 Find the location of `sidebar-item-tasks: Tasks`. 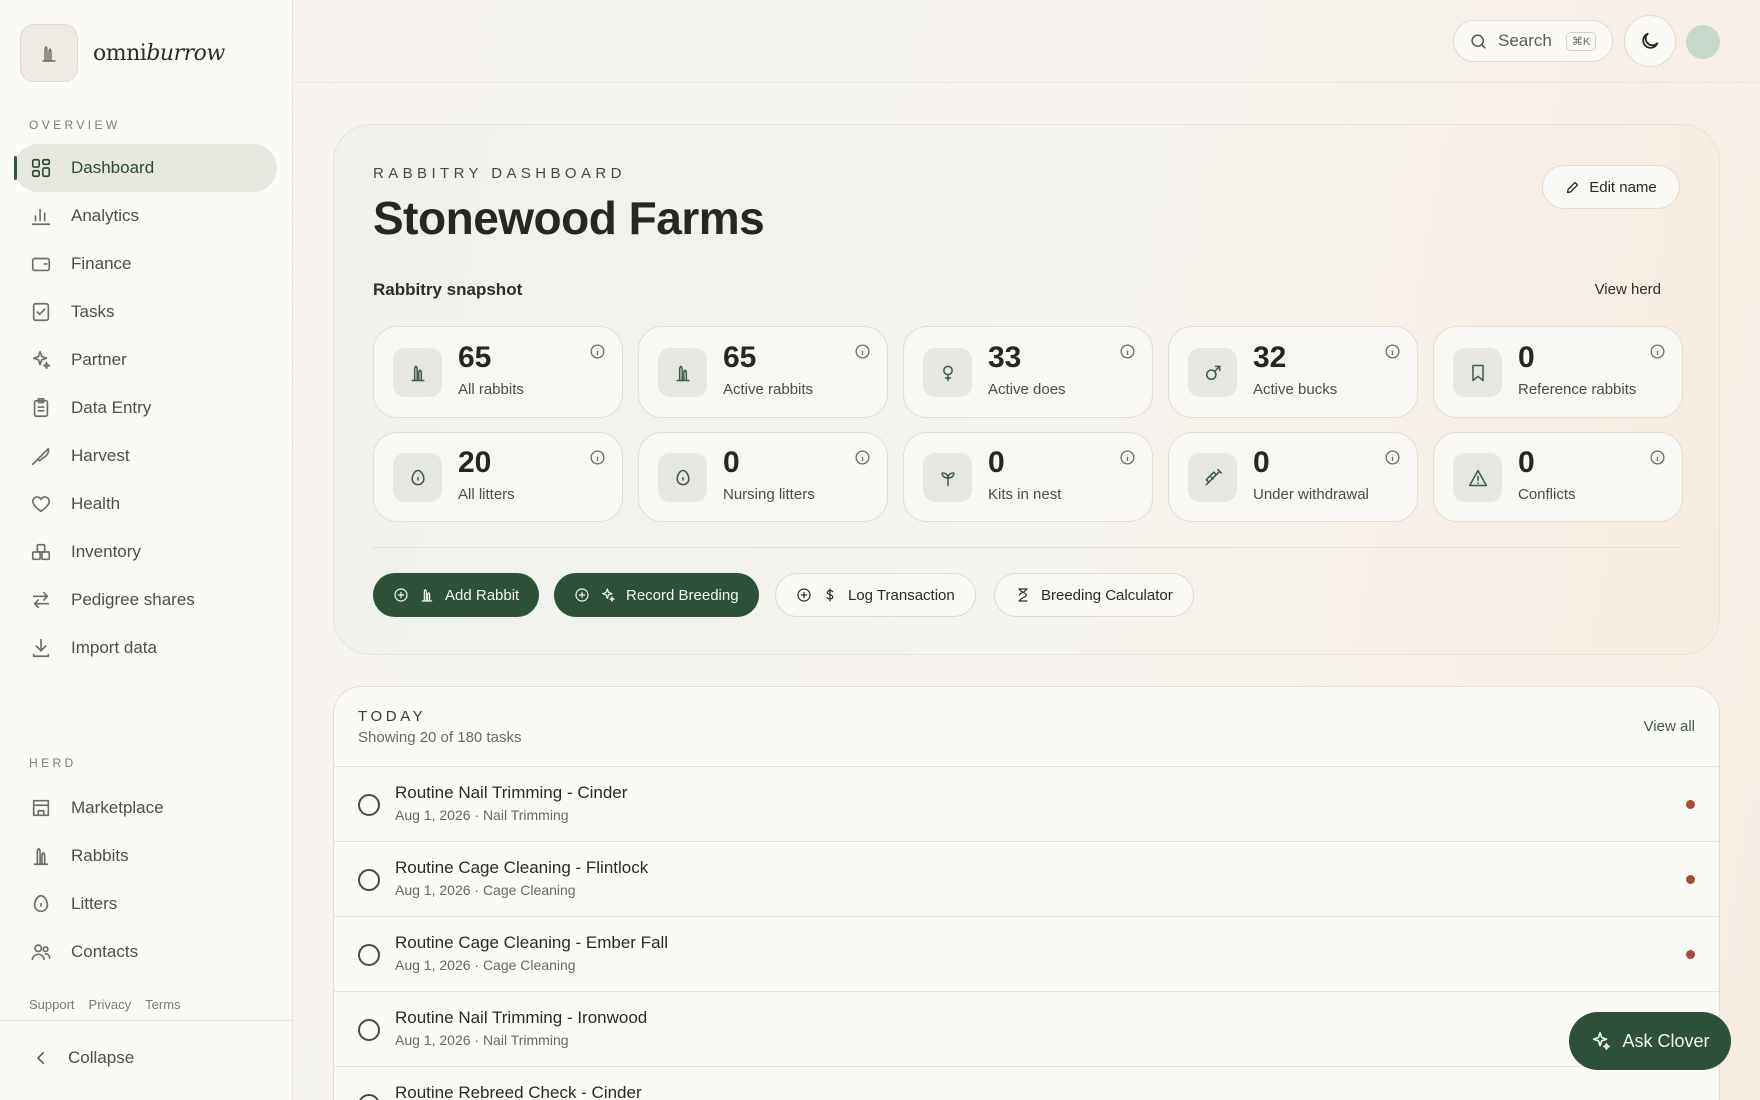

sidebar-item-tasks: Tasks is located at coordinates (145, 312).